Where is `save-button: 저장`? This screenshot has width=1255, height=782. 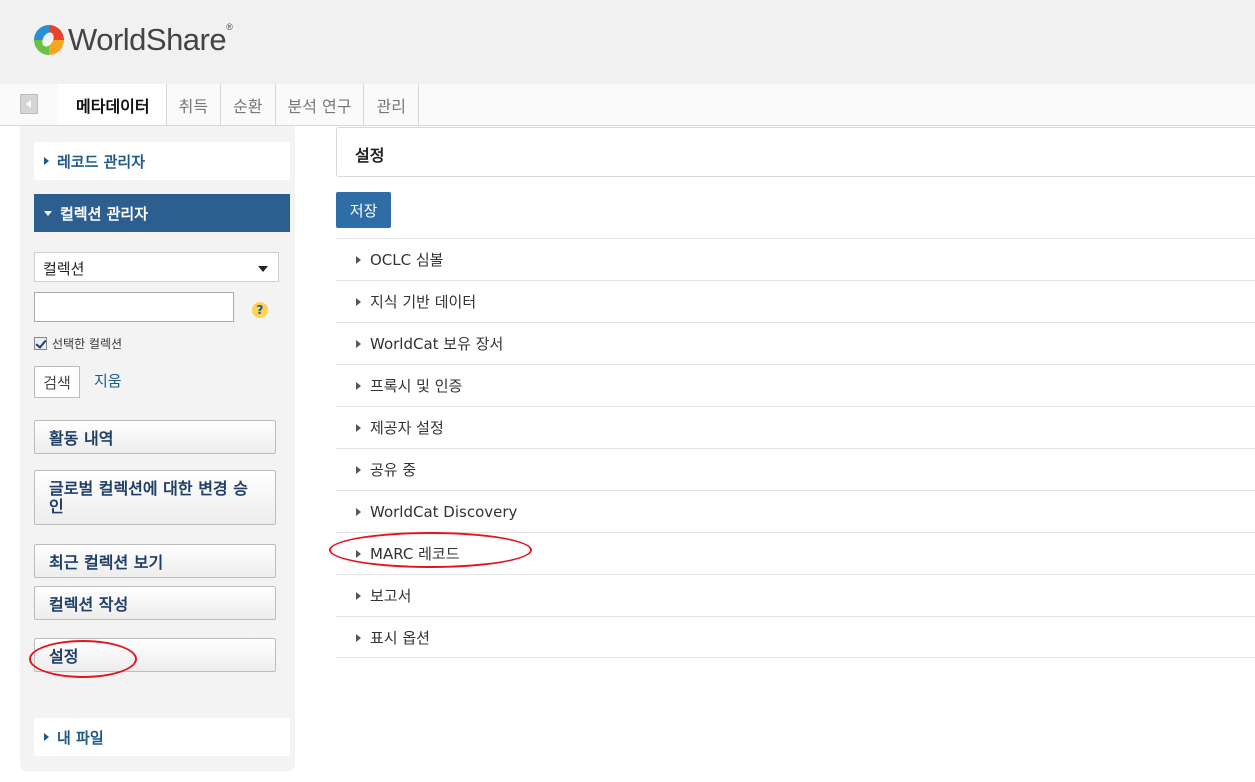
save-button: 저장 is located at coordinates (363, 210).